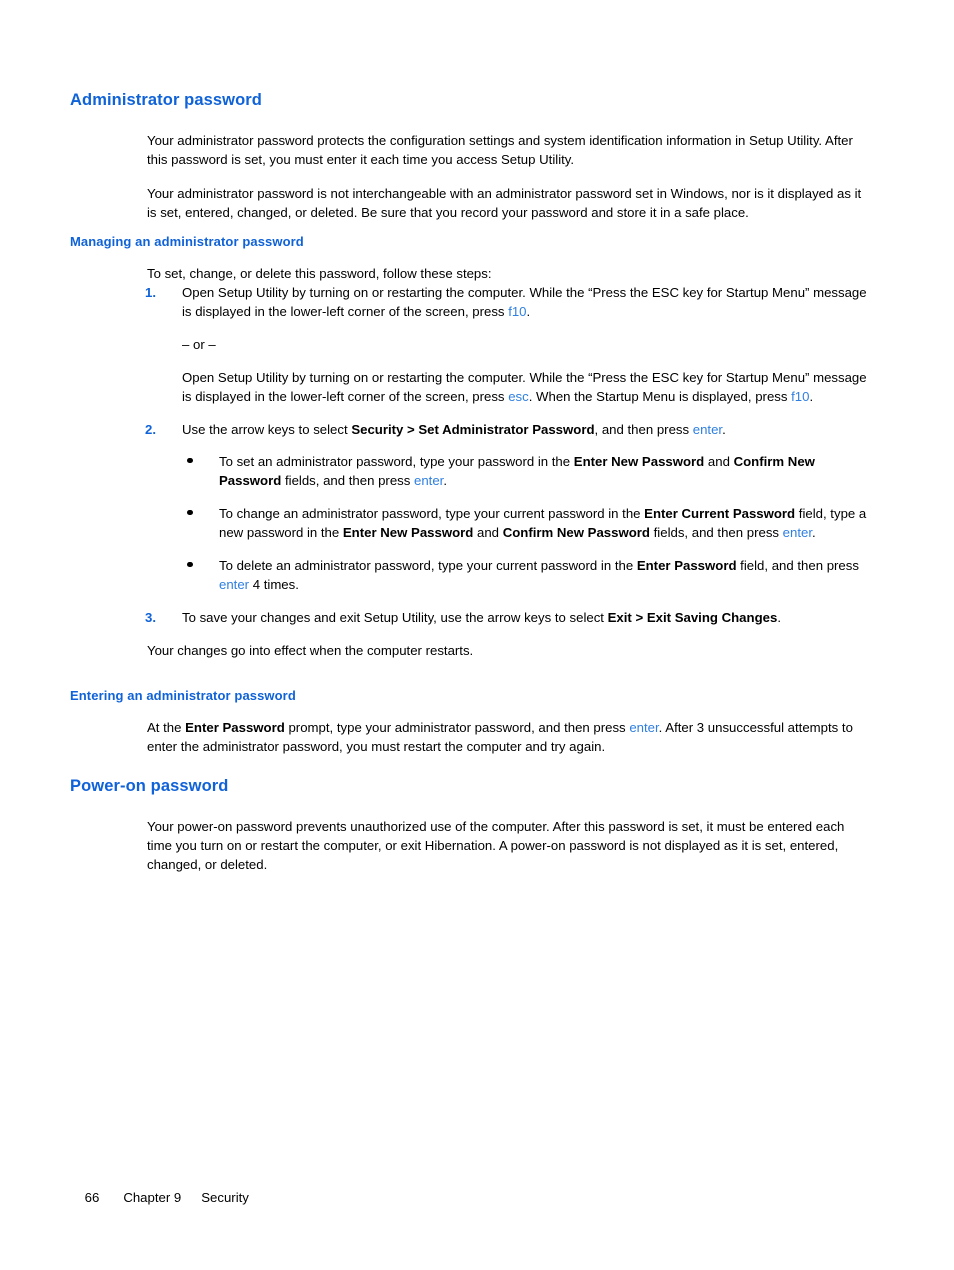 This screenshot has height=1270, width=954. I want to click on step-3-bold-menu-path: Exit > Exit Saving Changes, so click(692, 617).